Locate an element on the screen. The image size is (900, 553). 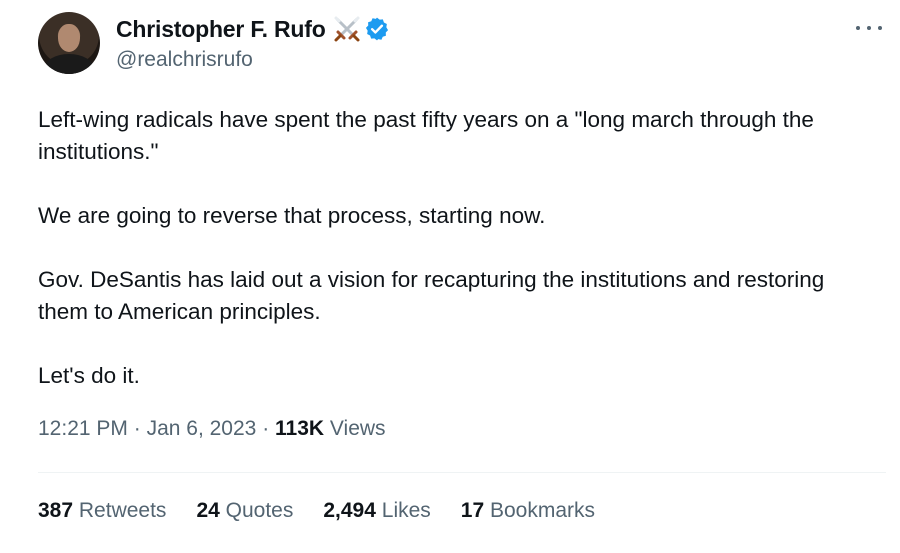
bookmarks-label: Bookmarks is located at coordinates (543, 510).